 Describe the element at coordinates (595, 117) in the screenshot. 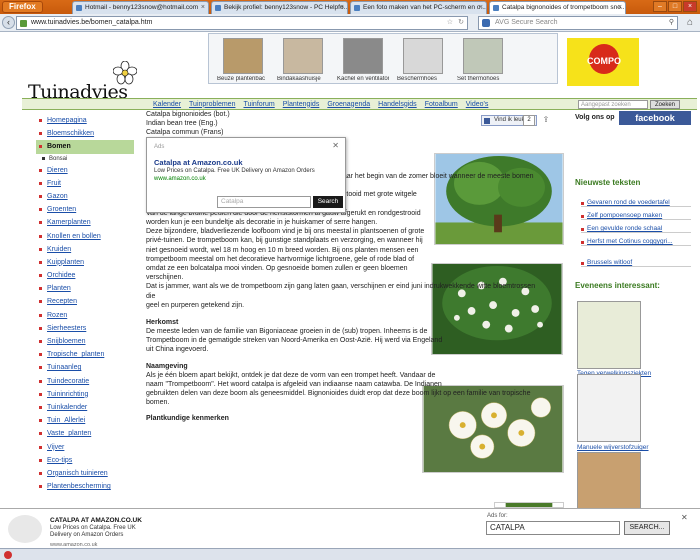

I see `follow-label: Volg ons op` at that location.